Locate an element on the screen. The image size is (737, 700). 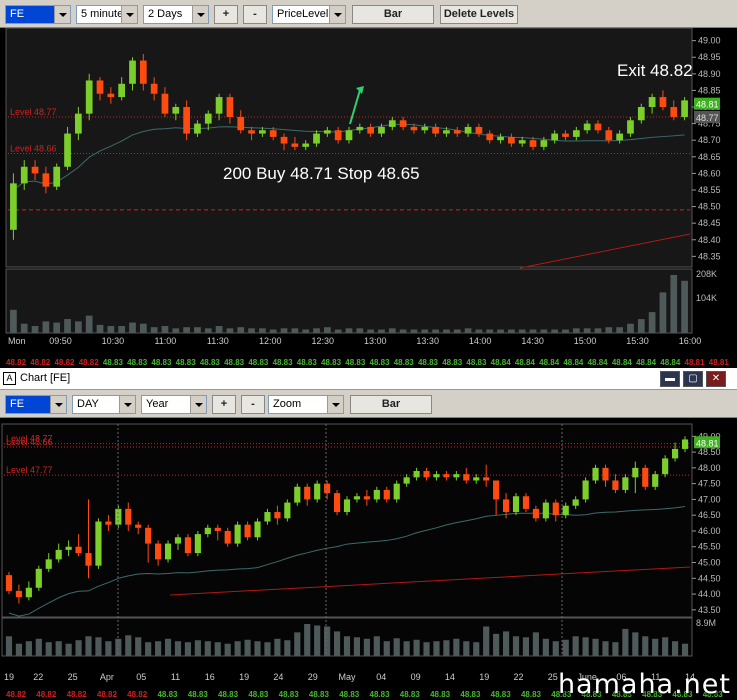
volume-tick-label: 8.9M is located at coordinates (706, 623).